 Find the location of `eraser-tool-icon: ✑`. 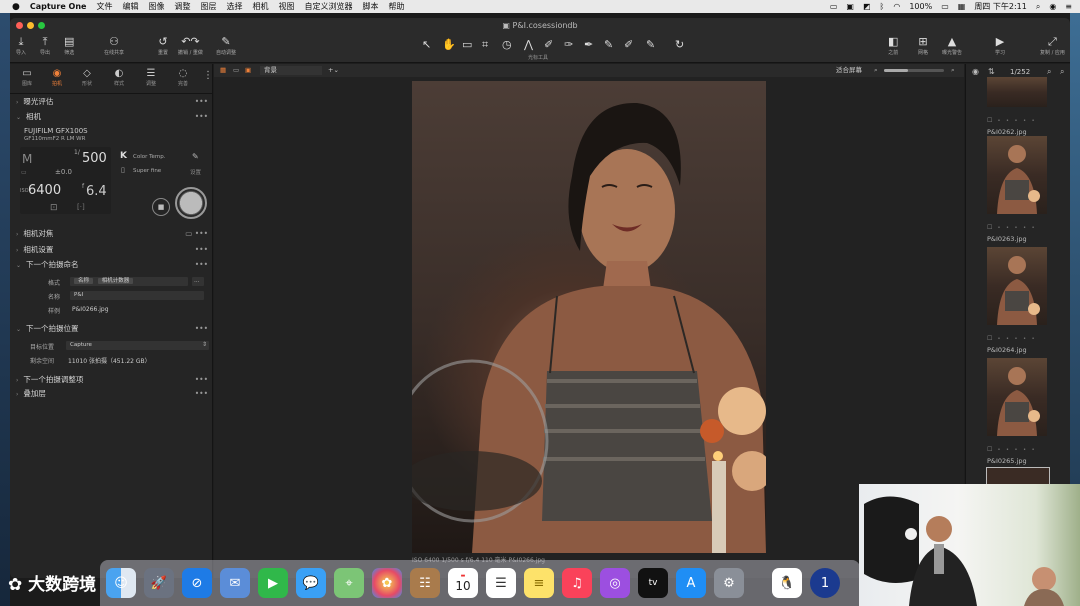

eraser-tool-icon: ✑ is located at coordinates (568, 44).